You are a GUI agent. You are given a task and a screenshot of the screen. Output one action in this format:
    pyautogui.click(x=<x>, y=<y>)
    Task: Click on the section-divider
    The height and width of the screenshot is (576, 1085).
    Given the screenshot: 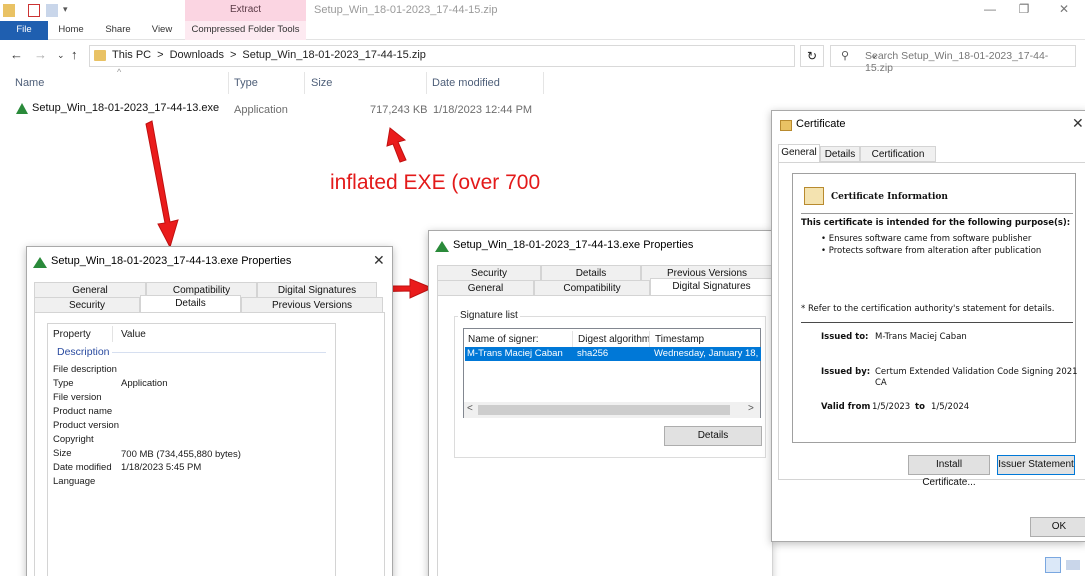 What is the action you would take?
    pyautogui.click(x=219, y=352)
    